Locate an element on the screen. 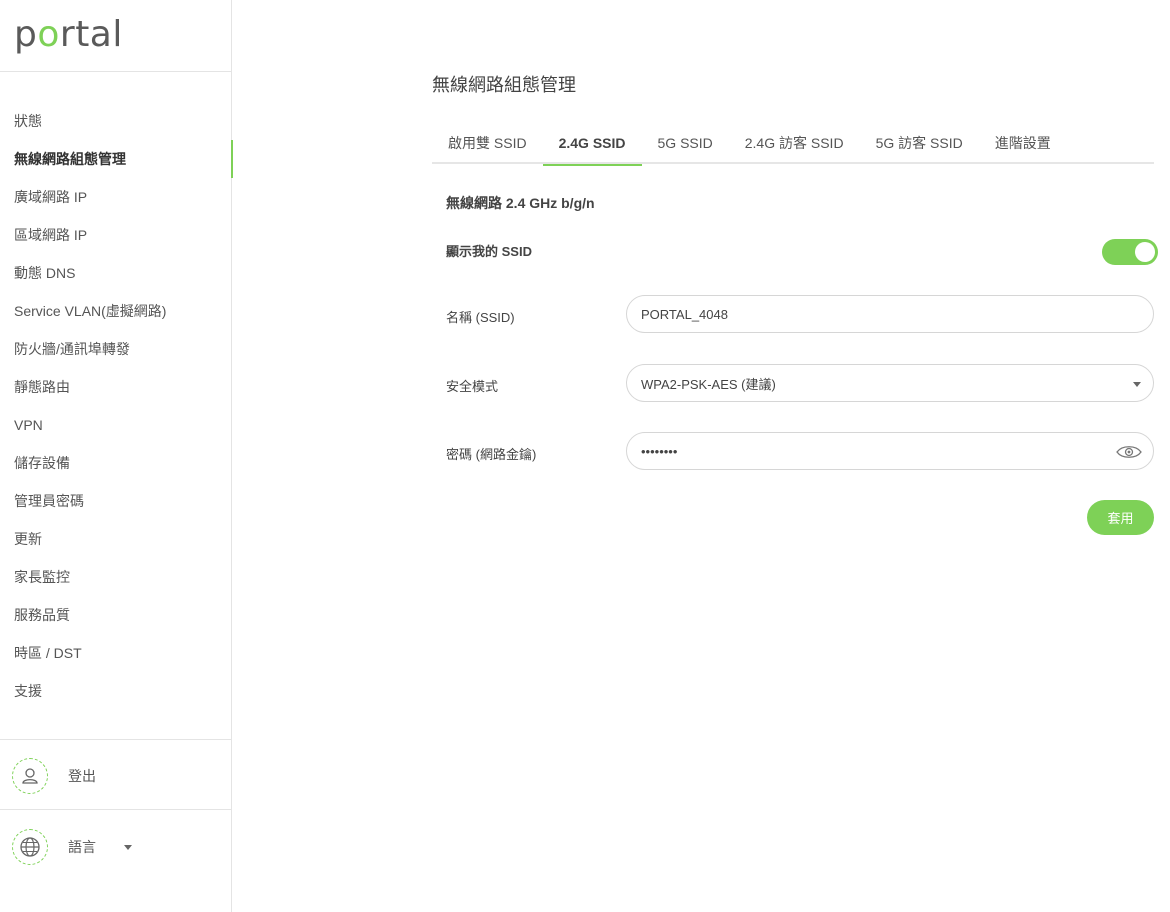 The height and width of the screenshot is (912, 1170). sidebar-item-wan-ip: 廣域網路 IP is located at coordinates (116, 197).